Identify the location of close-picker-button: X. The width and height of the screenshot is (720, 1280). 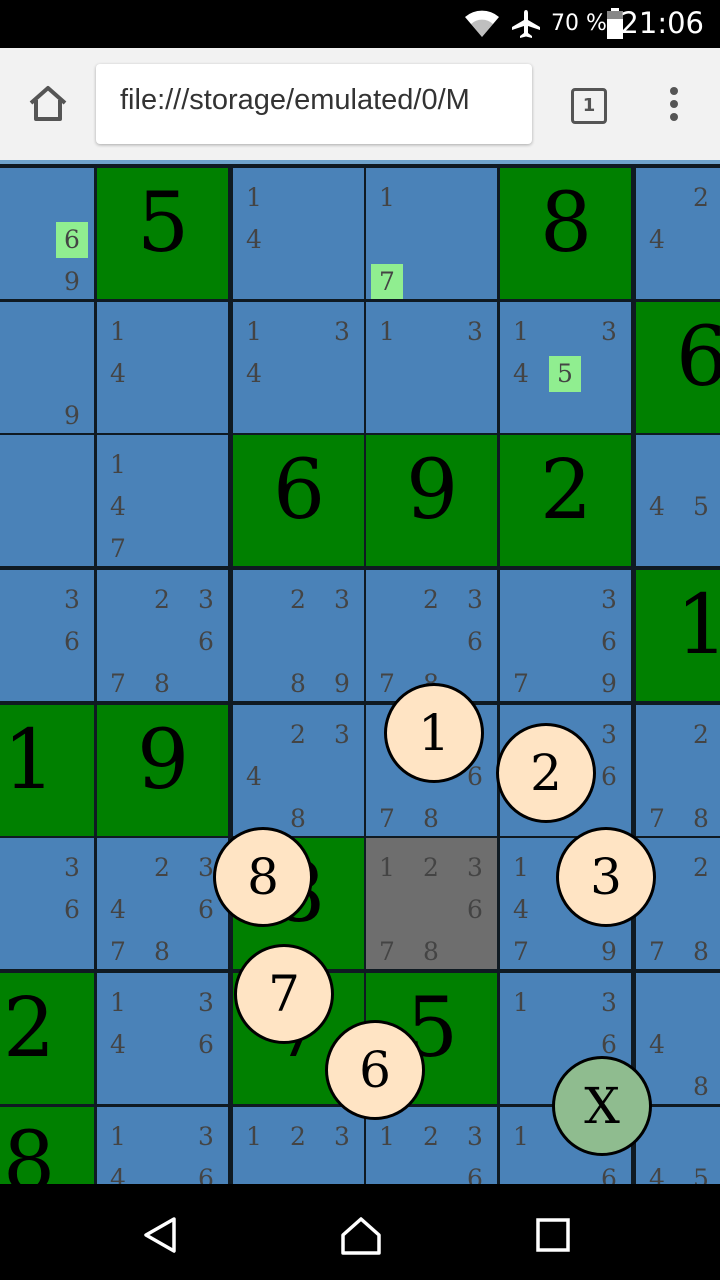
(602, 1106).